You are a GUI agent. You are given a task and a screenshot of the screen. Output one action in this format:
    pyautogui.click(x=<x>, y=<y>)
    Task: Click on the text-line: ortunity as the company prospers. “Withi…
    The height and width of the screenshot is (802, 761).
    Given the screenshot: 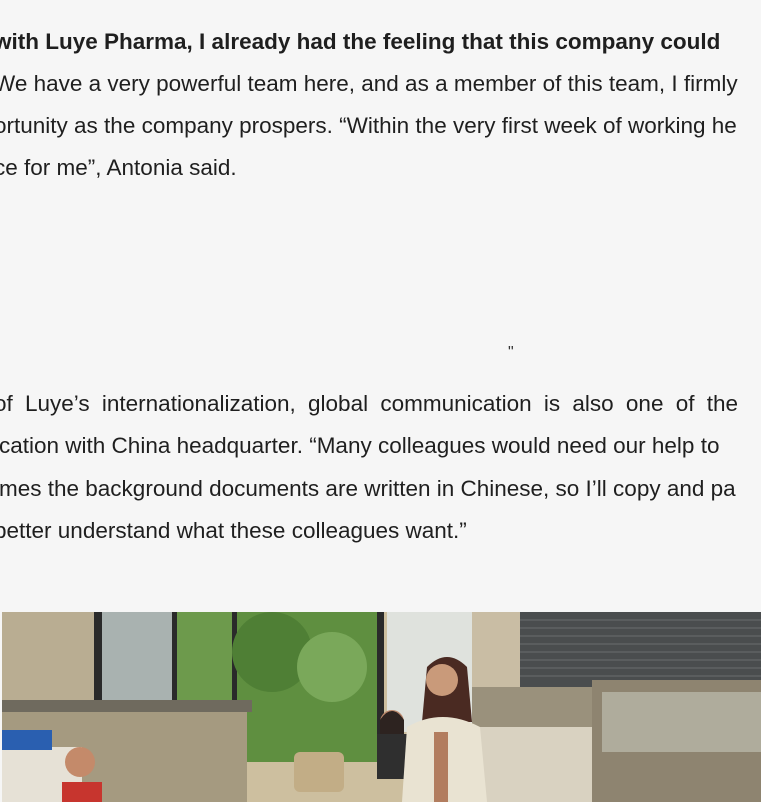 What is the action you would take?
    pyautogui.click(x=368, y=125)
    